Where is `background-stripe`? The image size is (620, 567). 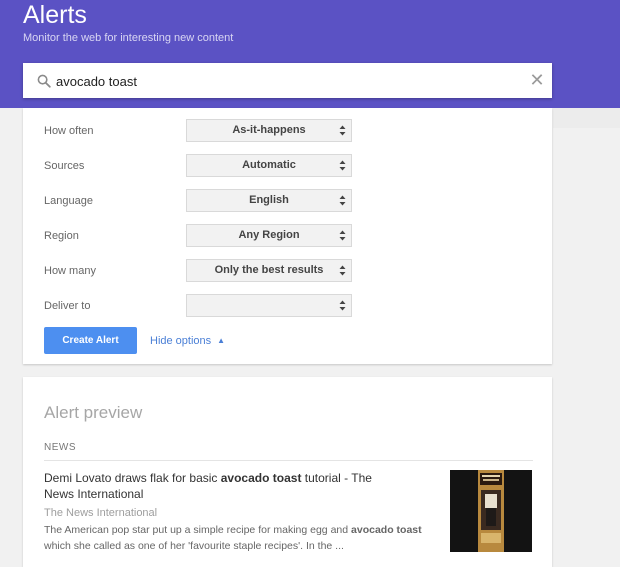 background-stripe is located at coordinates (586, 118).